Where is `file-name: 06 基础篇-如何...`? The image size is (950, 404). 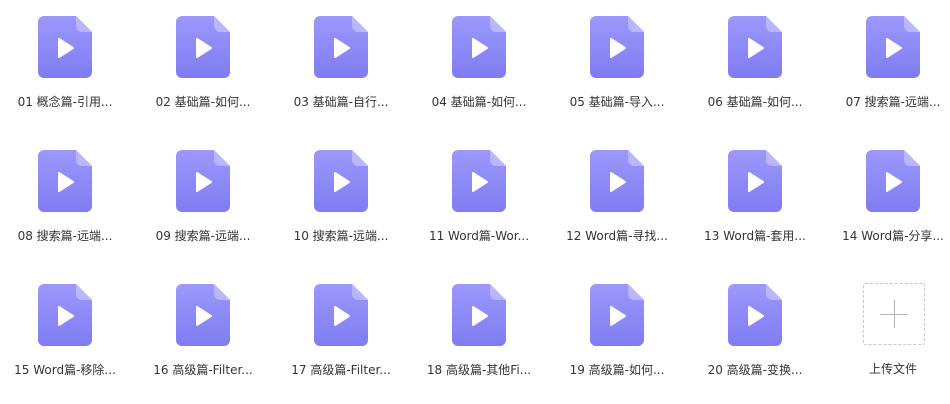
file-name: 06 基础篇-如何... is located at coordinates (755, 102).